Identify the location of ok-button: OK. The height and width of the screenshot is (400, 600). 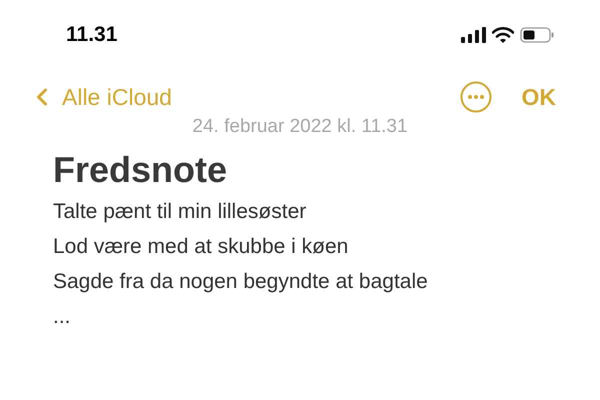
(539, 97).